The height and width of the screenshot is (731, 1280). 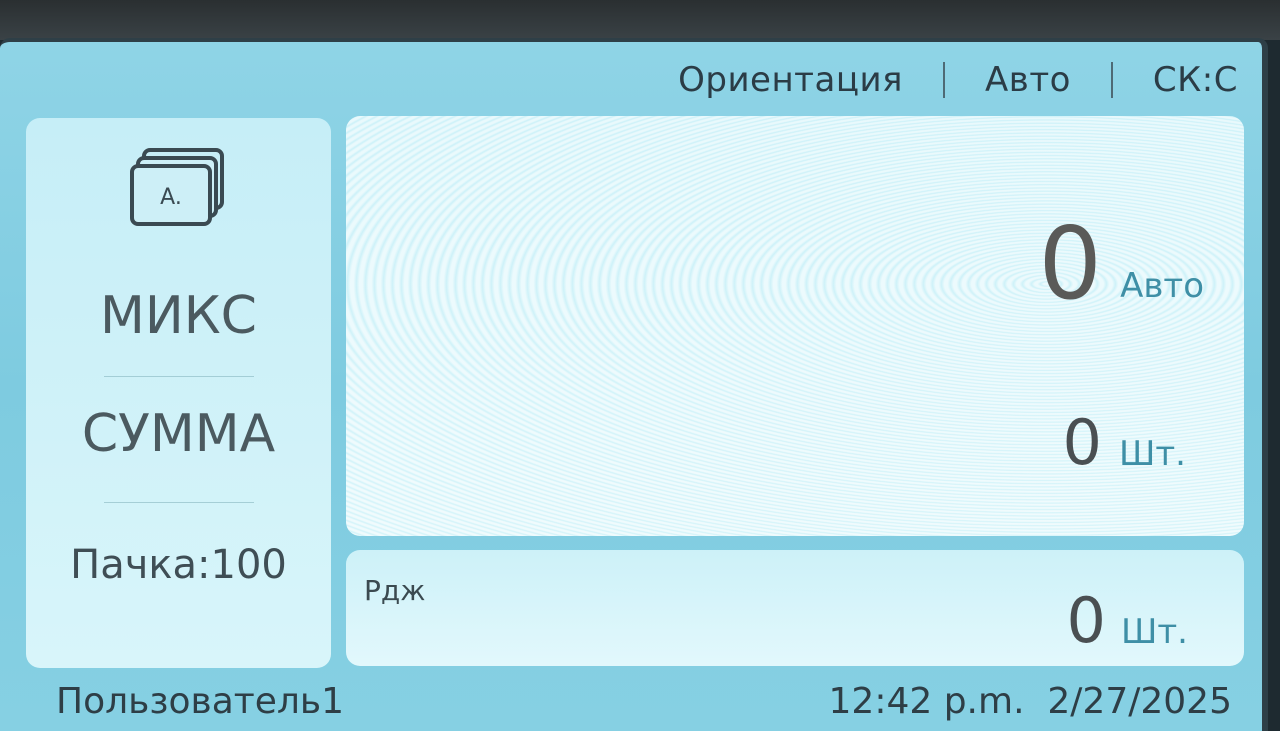 I want to click on mode-button: Авто, so click(x=1028, y=80).